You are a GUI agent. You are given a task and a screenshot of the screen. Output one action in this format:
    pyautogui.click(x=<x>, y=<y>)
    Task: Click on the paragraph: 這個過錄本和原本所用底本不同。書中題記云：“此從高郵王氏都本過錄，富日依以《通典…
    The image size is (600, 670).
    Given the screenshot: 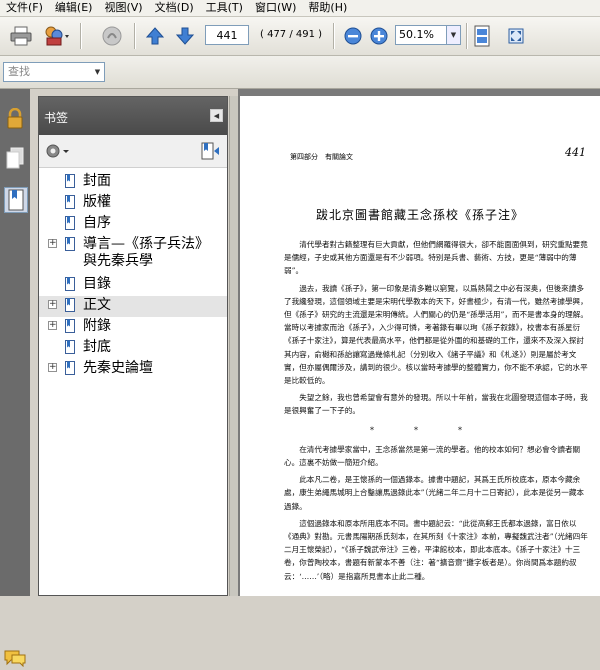 What is the action you would take?
    pyautogui.click(x=436, y=549)
    